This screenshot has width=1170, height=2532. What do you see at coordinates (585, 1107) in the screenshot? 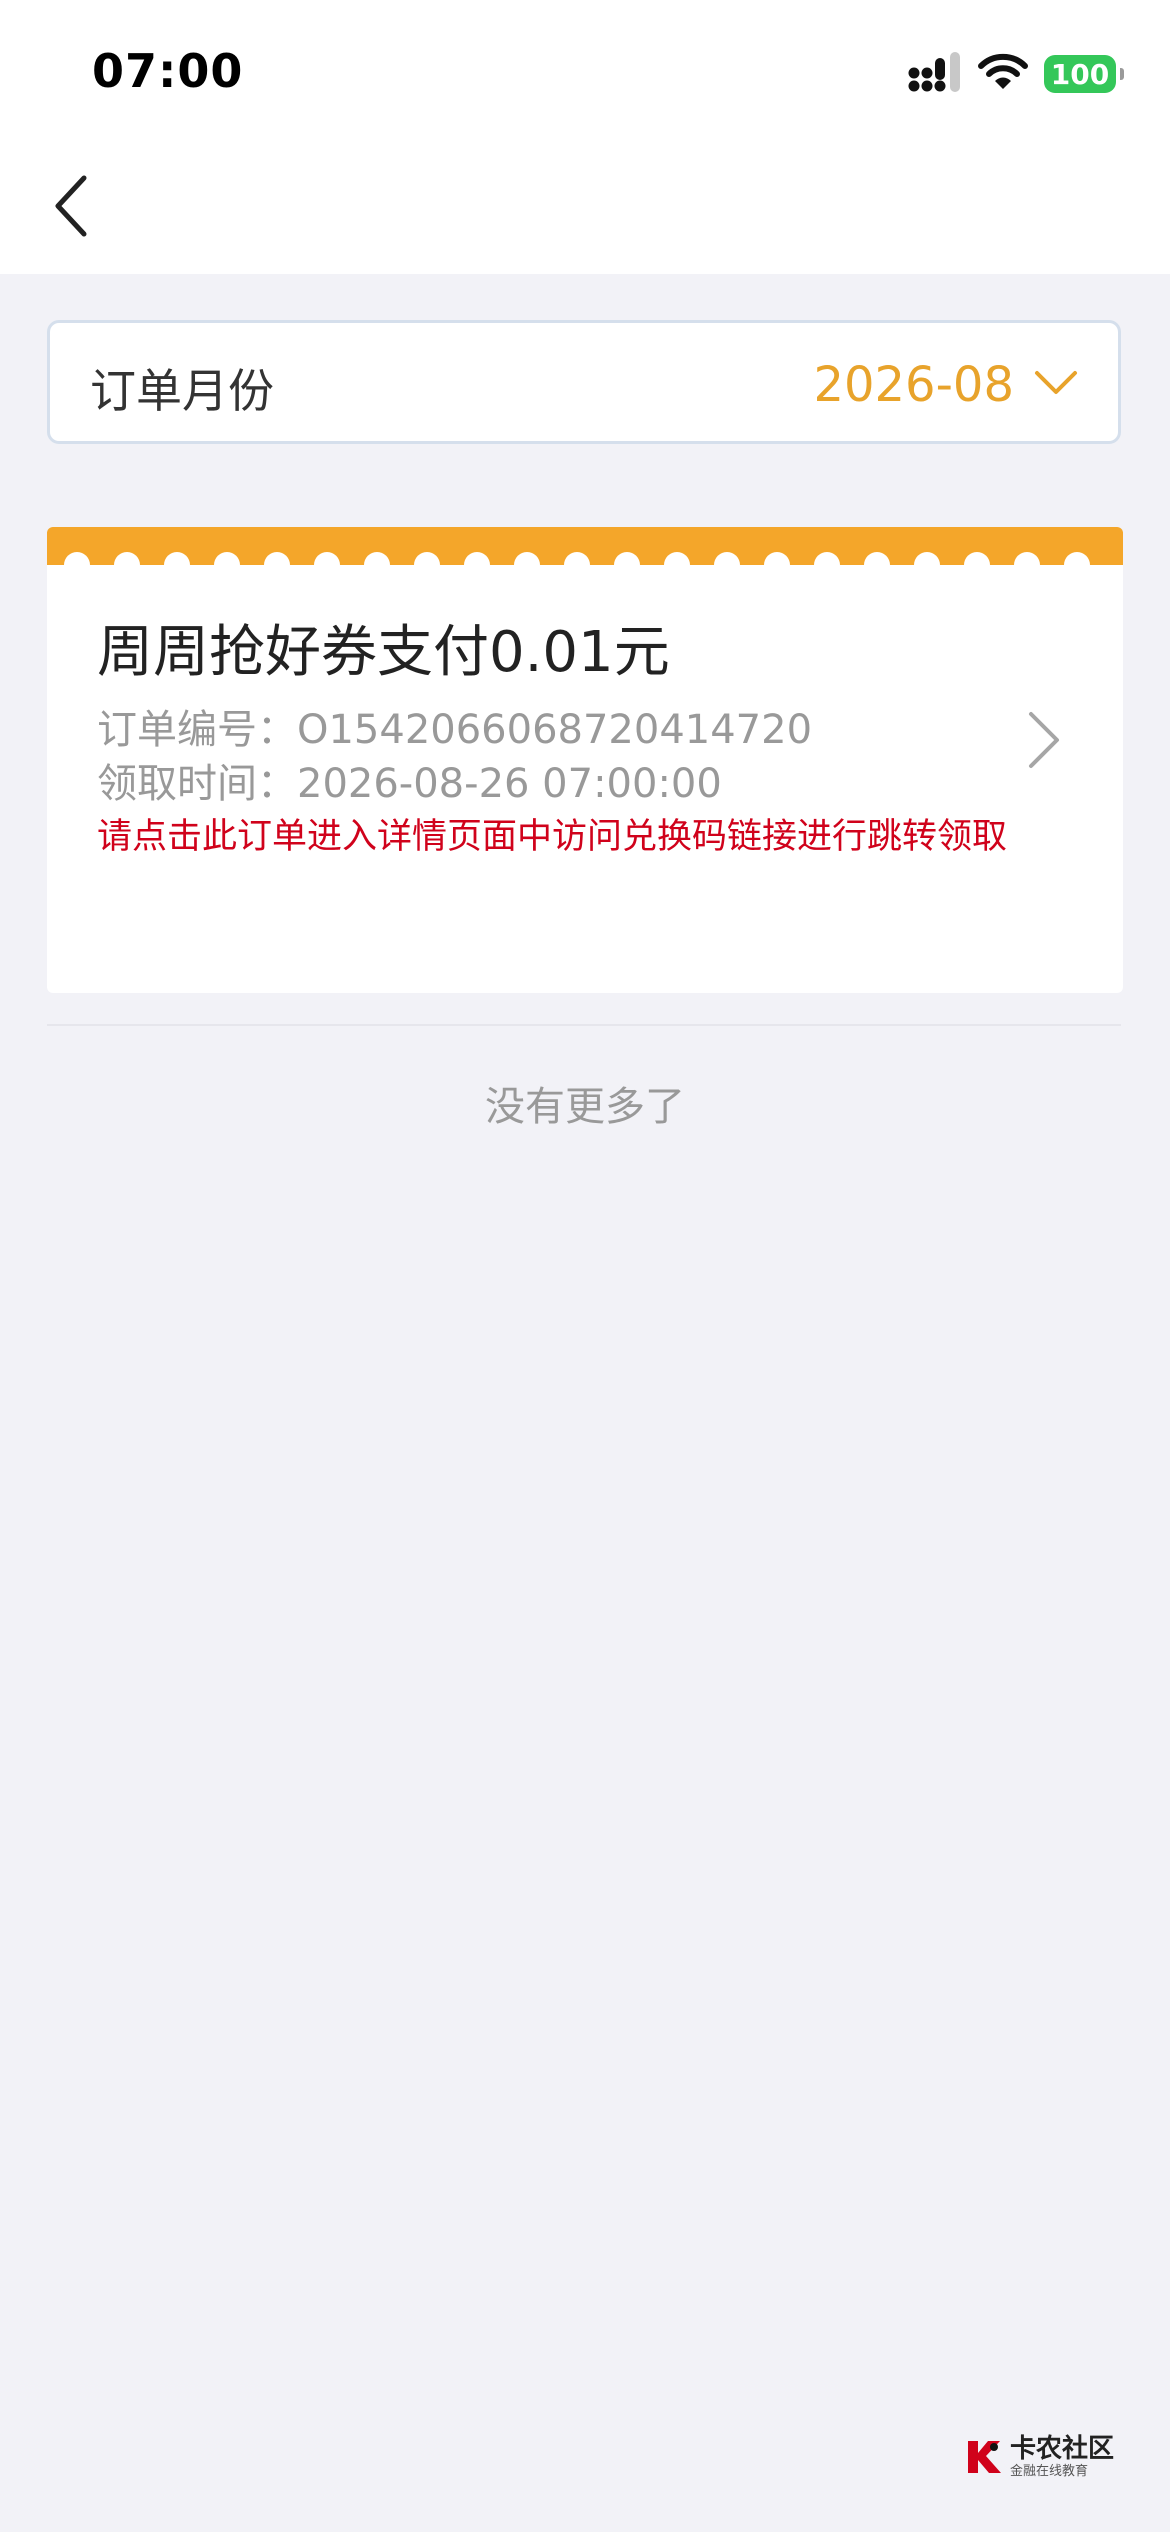
I see `list-end-text: 没有更多了` at bounding box center [585, 1107].